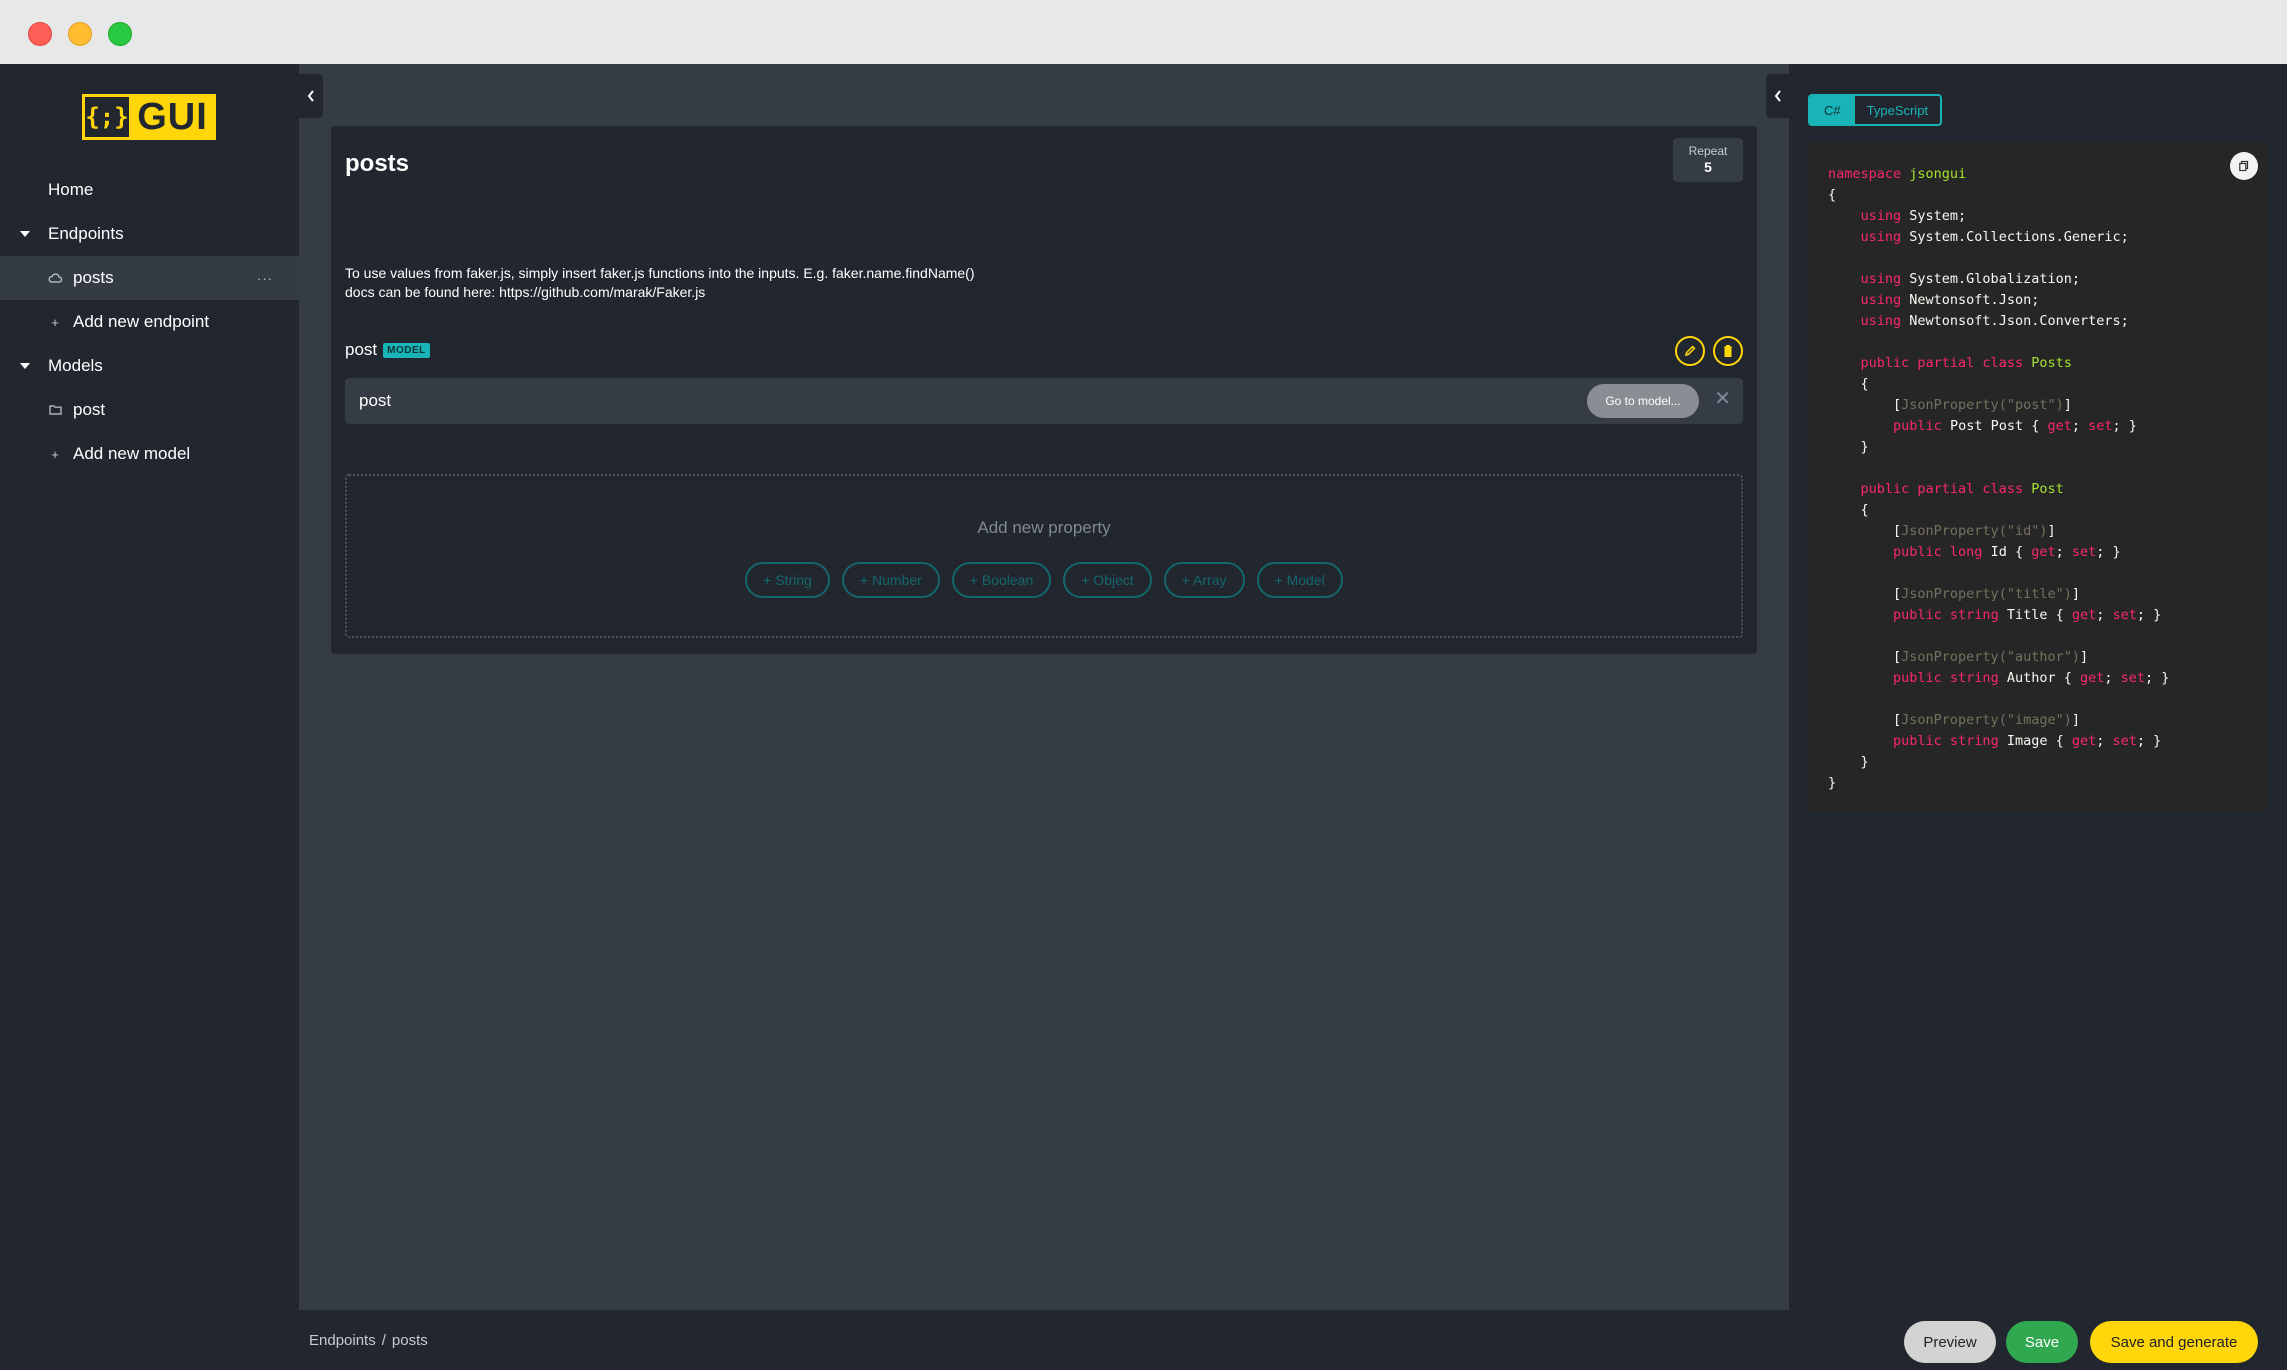 This screenshot has height=1370, width=2287. I want to click on repeat-label: Repeat, so click(1708, 151).